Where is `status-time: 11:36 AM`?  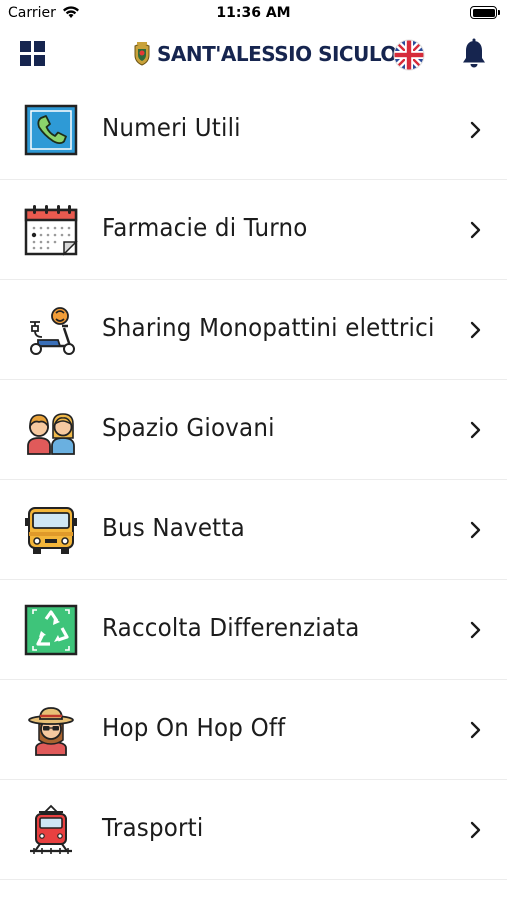 status-time: 11:36 AM is located at coordinates (253, 13).